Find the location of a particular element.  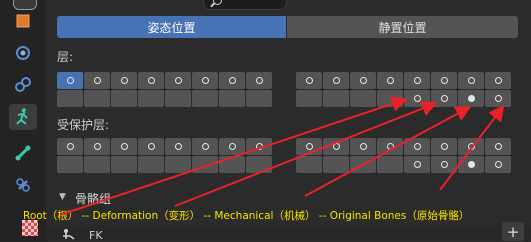

physics-tab-icon is located at coordinates (23, 53).